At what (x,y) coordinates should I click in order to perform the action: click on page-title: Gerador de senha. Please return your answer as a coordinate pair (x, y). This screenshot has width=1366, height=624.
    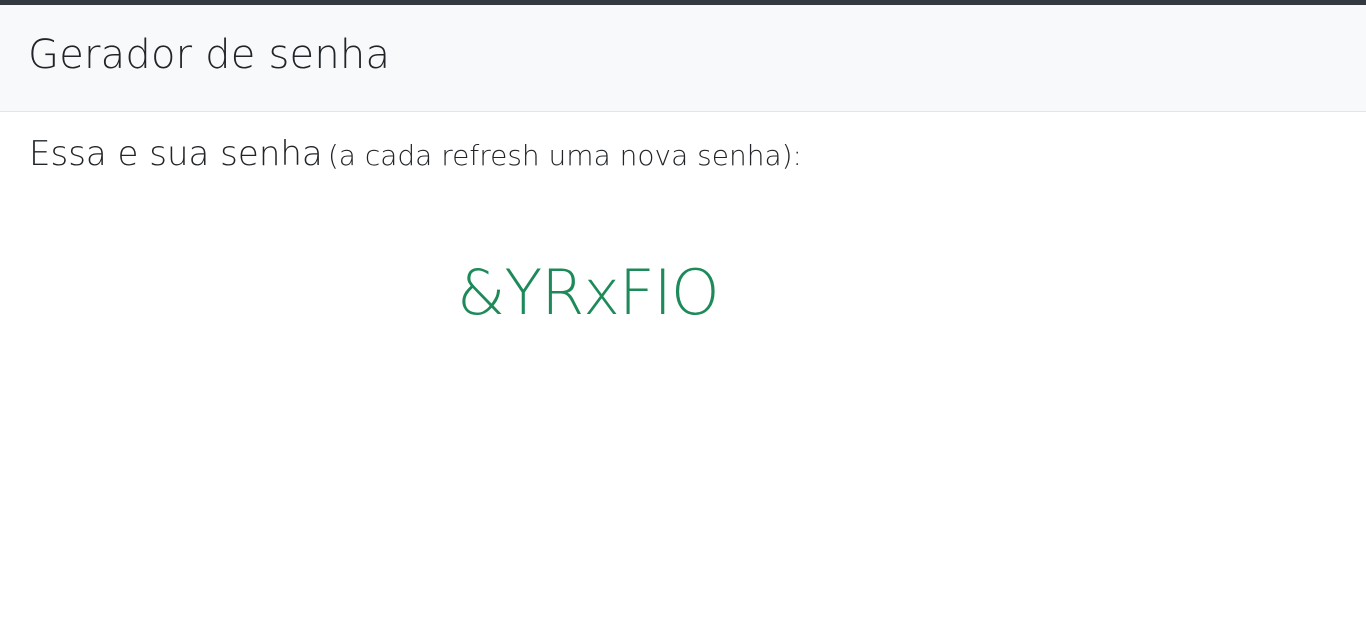
    Looking at the image, I should click on (209, 55).